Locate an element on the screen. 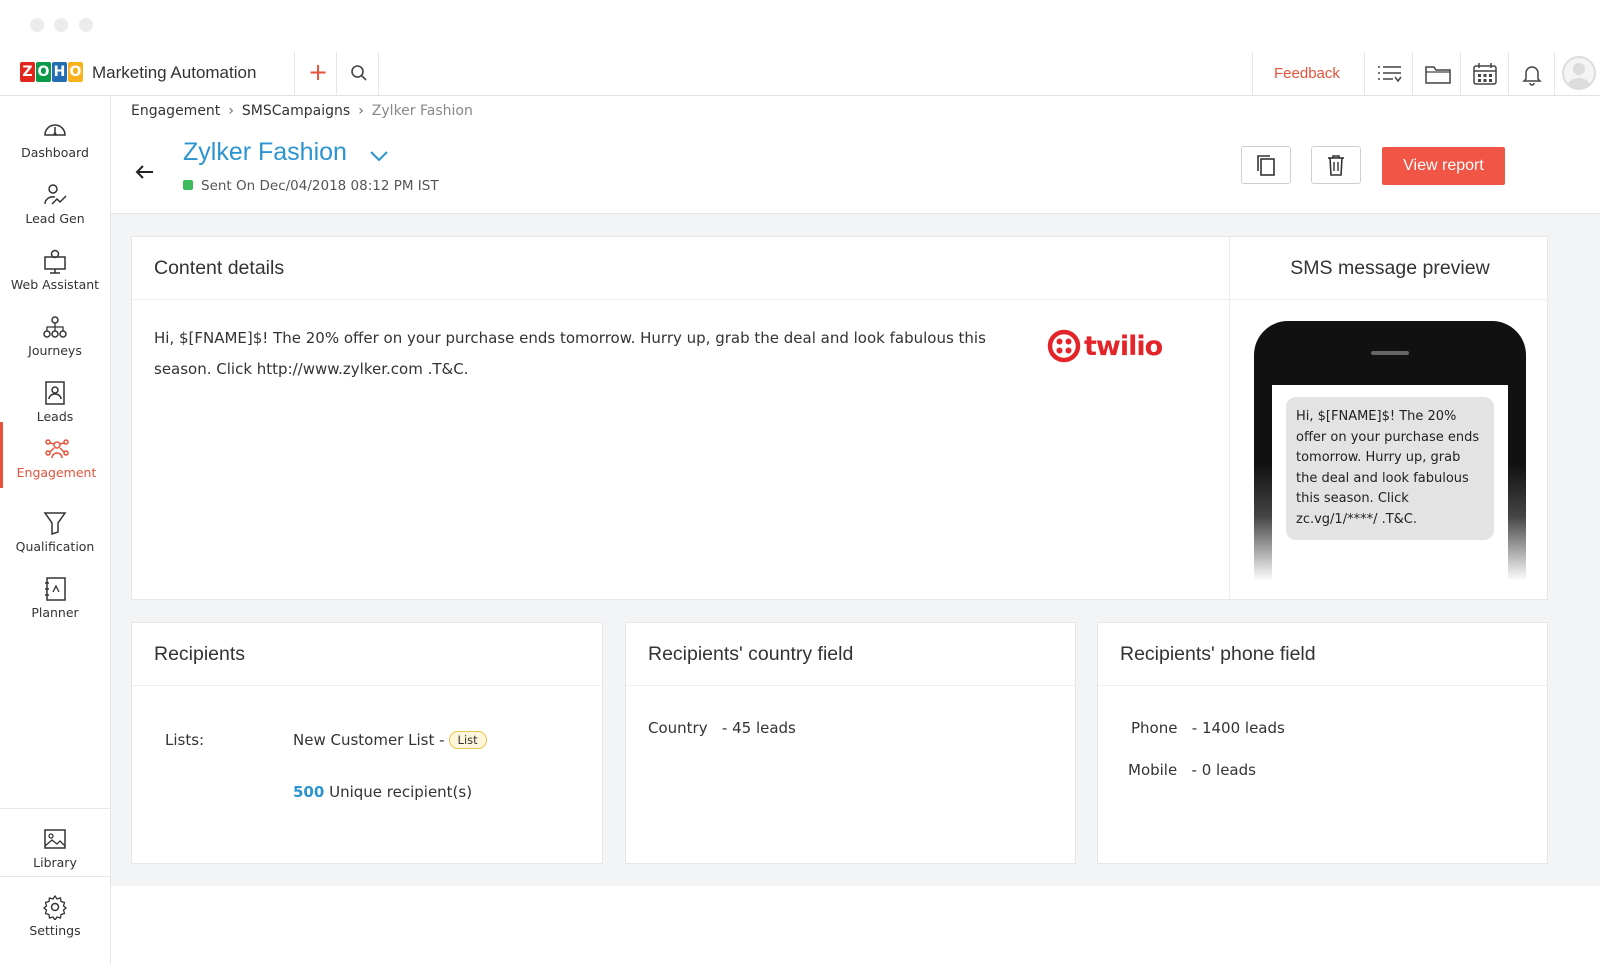 Image resolution: width=1600 pixels, height=964 pixels. sidebar-item-label: Qualification is located at coordinates (55, 546).